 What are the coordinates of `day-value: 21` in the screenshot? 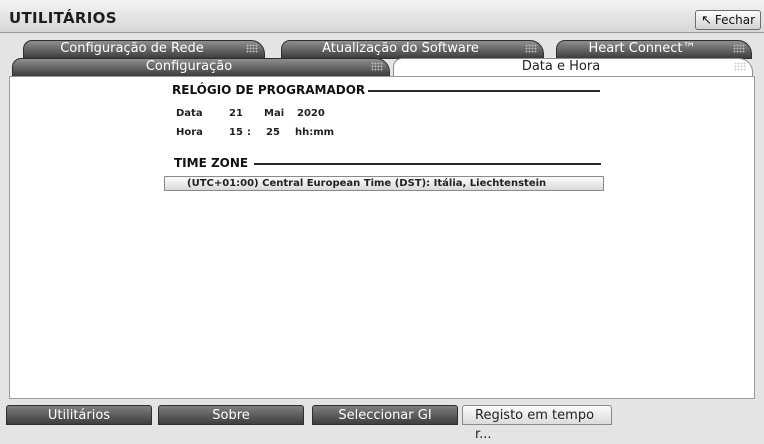 It's located at (236, 113).